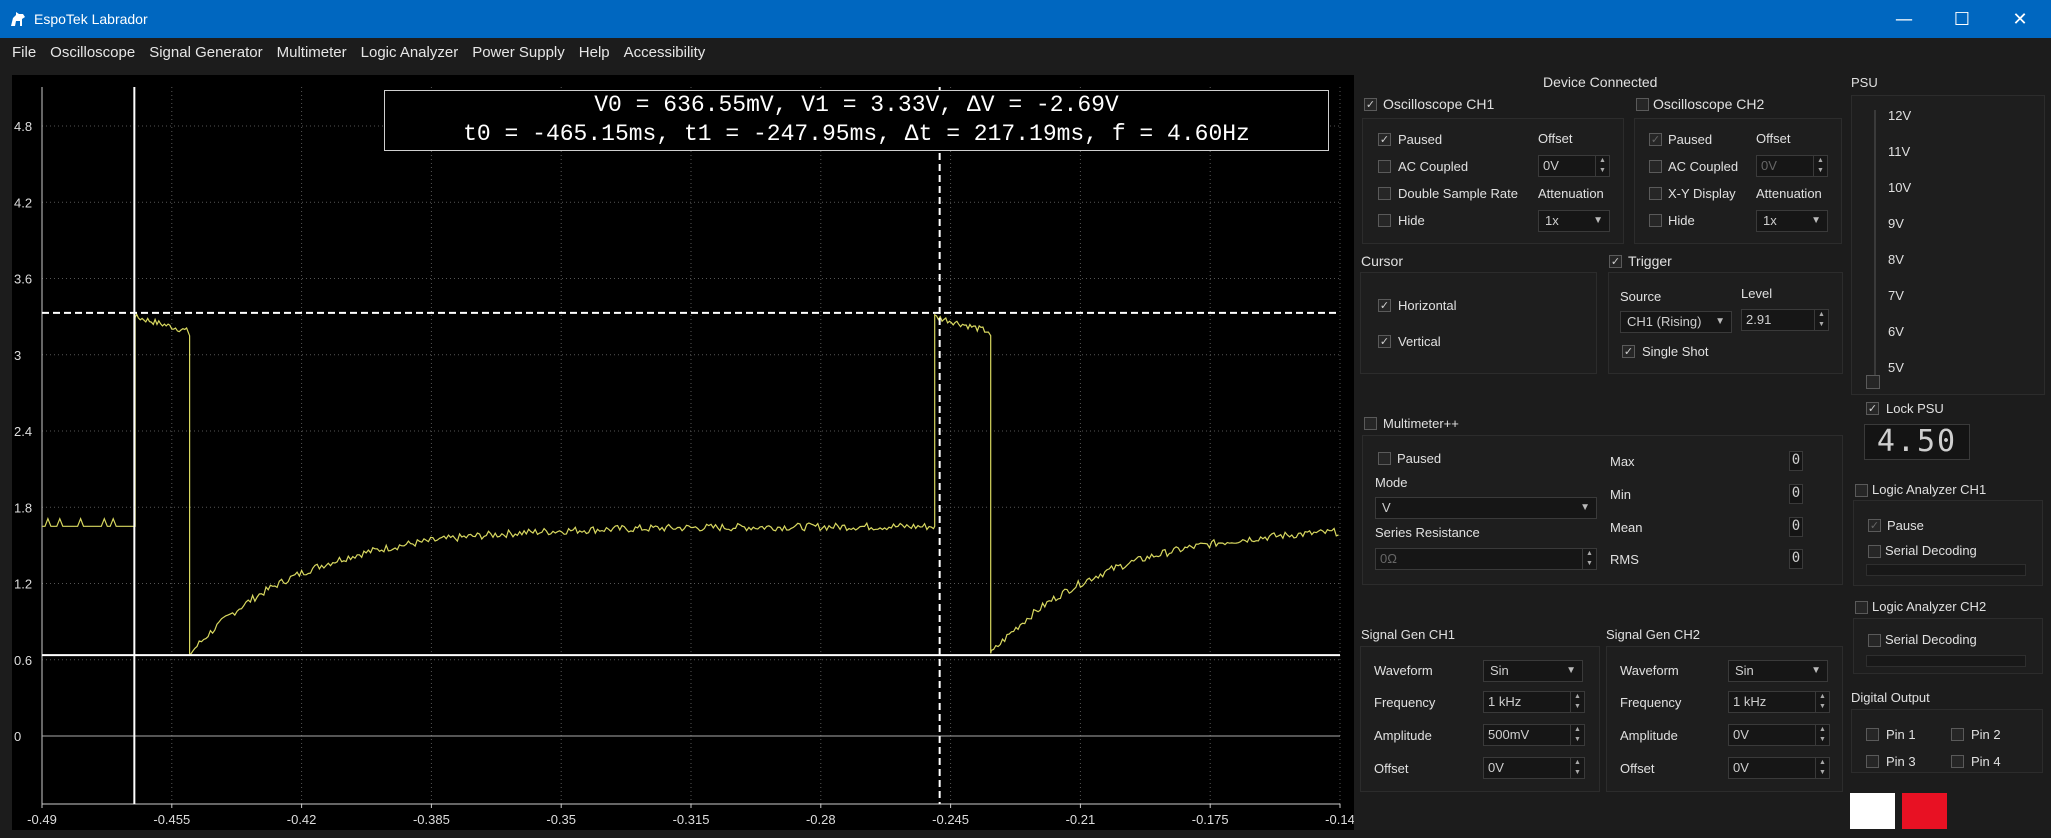 This screenshot has height=838, width=2051. What do you see at coordinates (1946, 570) in the screenshot?
I see `la-ch1-serial-output` at bounding box center [1946, 570].